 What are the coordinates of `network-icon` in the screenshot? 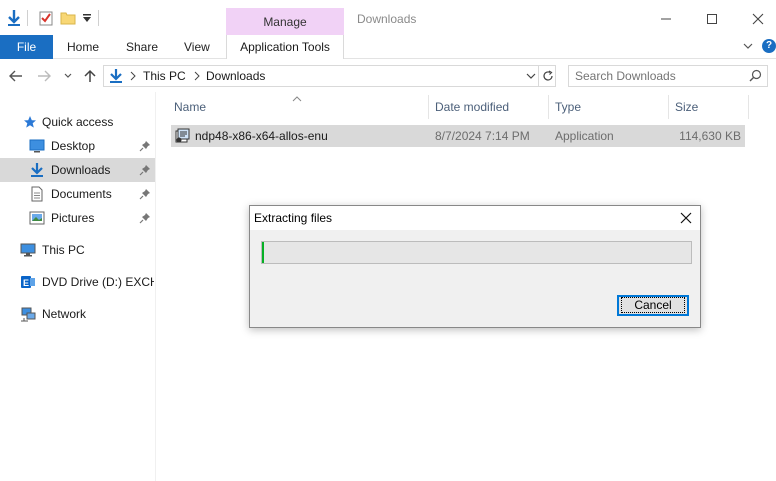 It's located at (28, 314).